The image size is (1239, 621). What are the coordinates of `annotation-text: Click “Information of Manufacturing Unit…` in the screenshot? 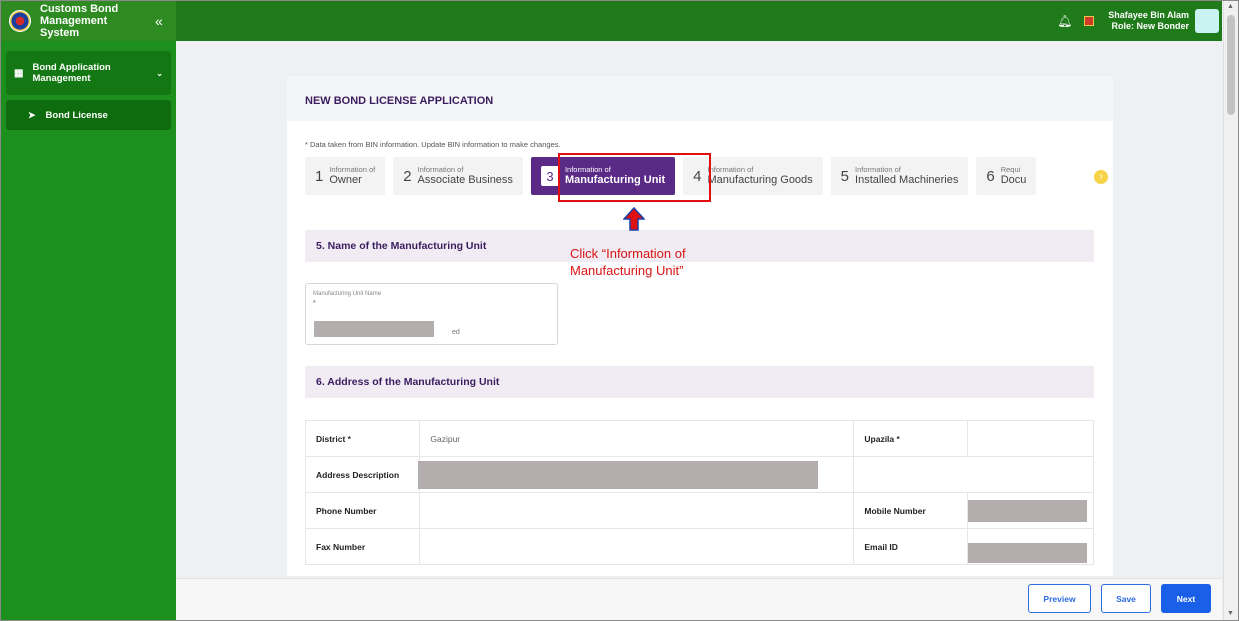 It's located at (628, 262).